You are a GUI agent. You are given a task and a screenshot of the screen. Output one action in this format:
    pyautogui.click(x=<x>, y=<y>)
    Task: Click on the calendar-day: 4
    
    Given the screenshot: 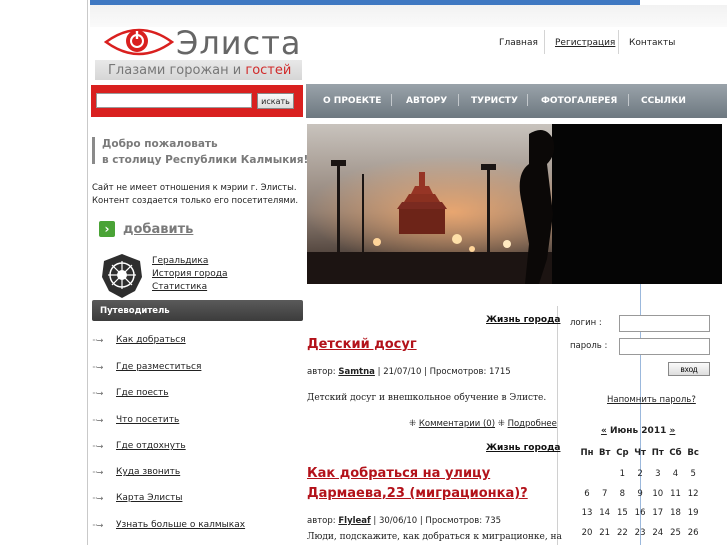 What is the action you would take?
    pyautogui.click(x=676, y=474)
    